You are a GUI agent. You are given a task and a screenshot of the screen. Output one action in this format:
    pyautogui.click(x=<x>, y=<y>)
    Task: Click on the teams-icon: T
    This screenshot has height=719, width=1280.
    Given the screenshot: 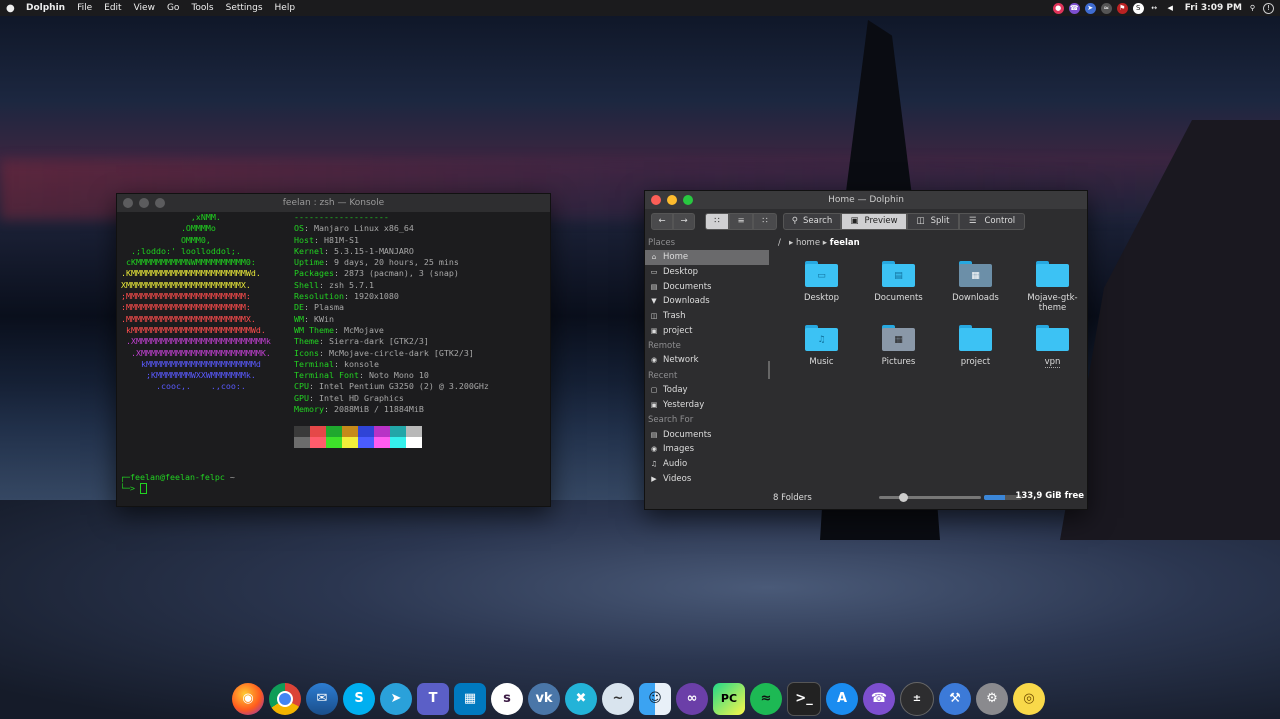 What is the action you would take?
    pyautogui.click(x=433, y=698)
    